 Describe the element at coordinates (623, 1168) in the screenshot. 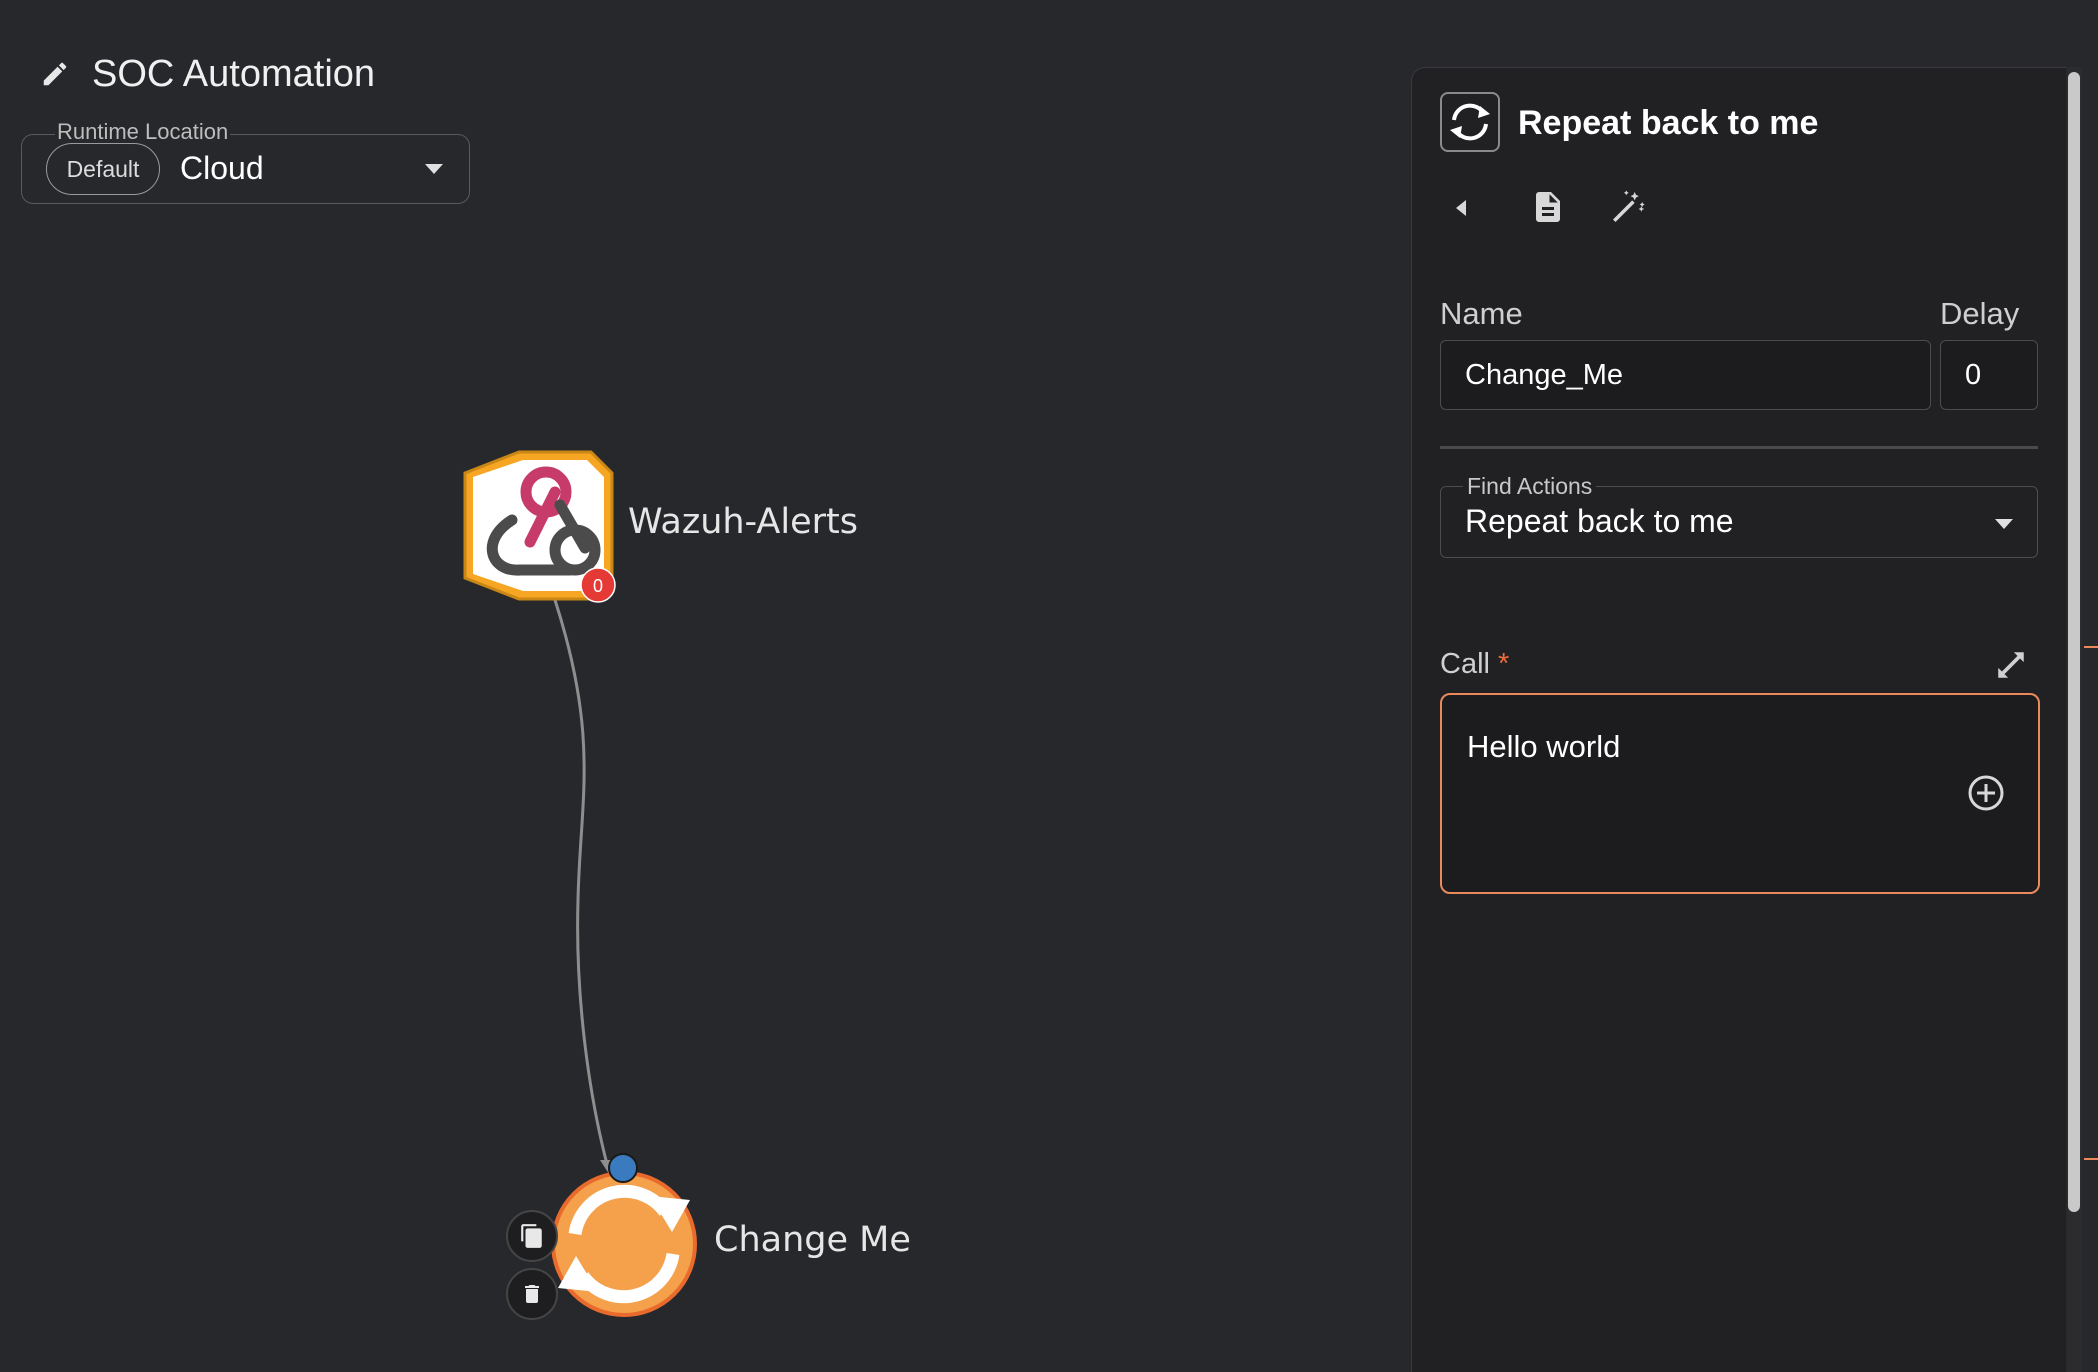

I see `node-input-connector` at that location.